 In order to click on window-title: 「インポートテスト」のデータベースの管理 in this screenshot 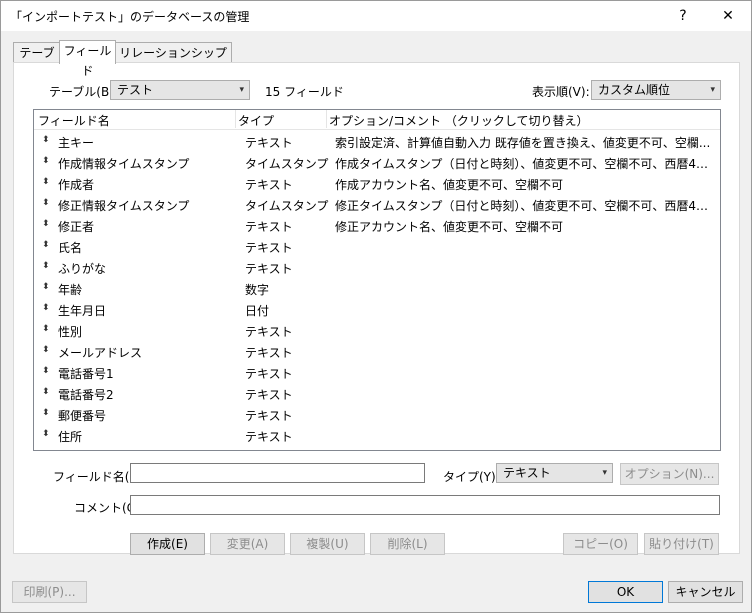, I will do `click(130, 17)`.